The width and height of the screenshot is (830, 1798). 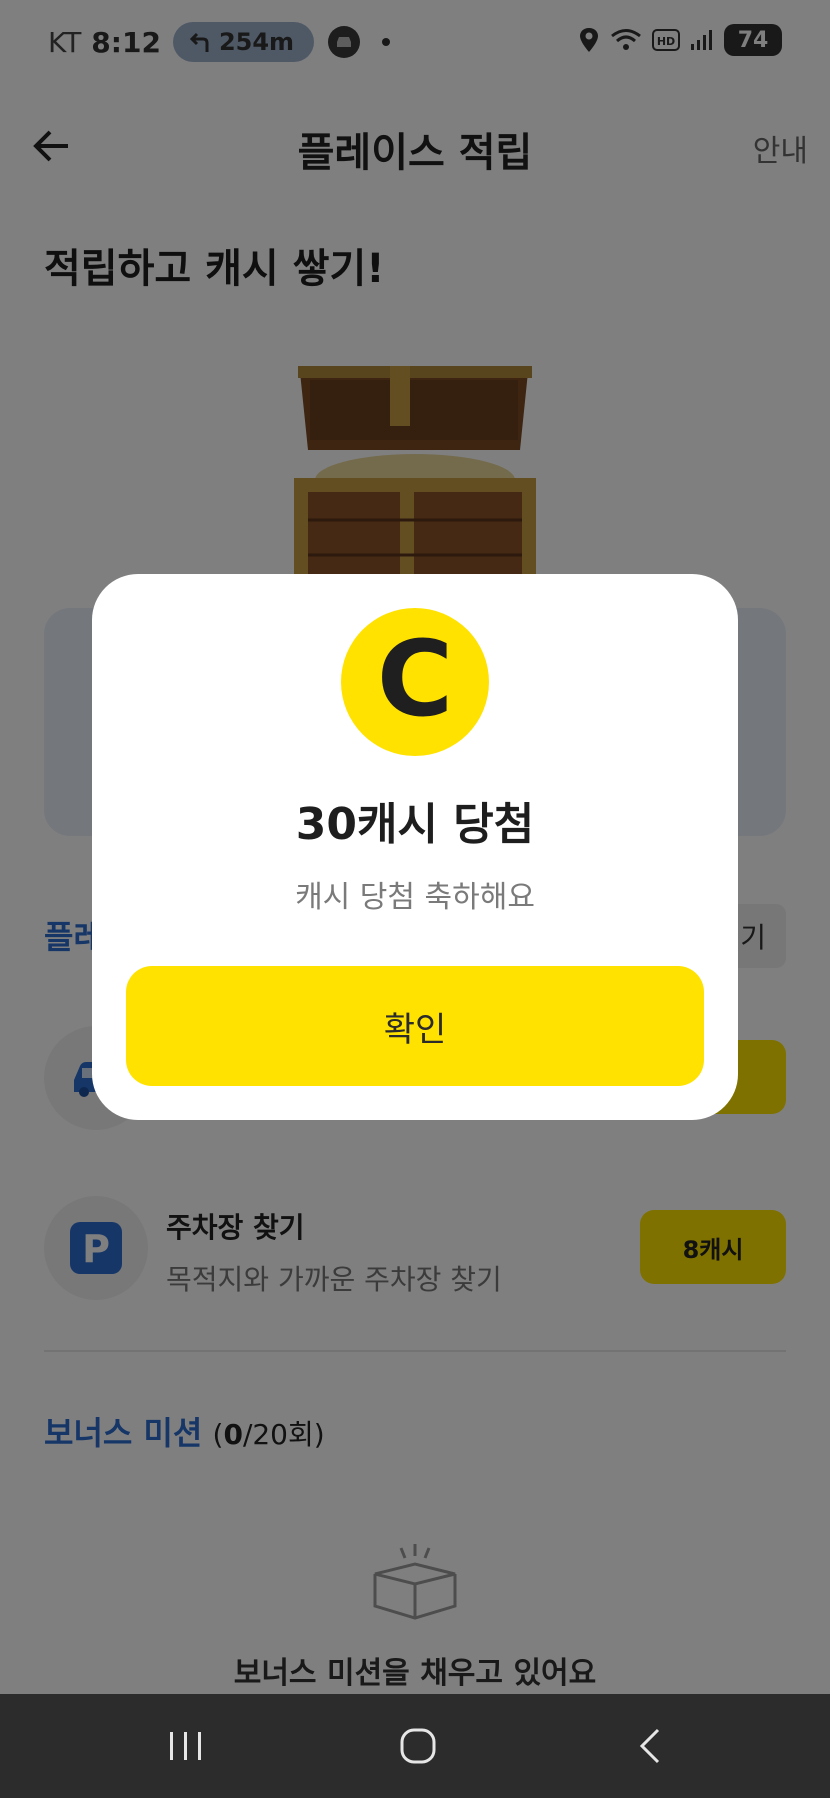 I want to click on dialog-subtitle: 캐시 당첨 축하해요, so click(x=415, y=897).